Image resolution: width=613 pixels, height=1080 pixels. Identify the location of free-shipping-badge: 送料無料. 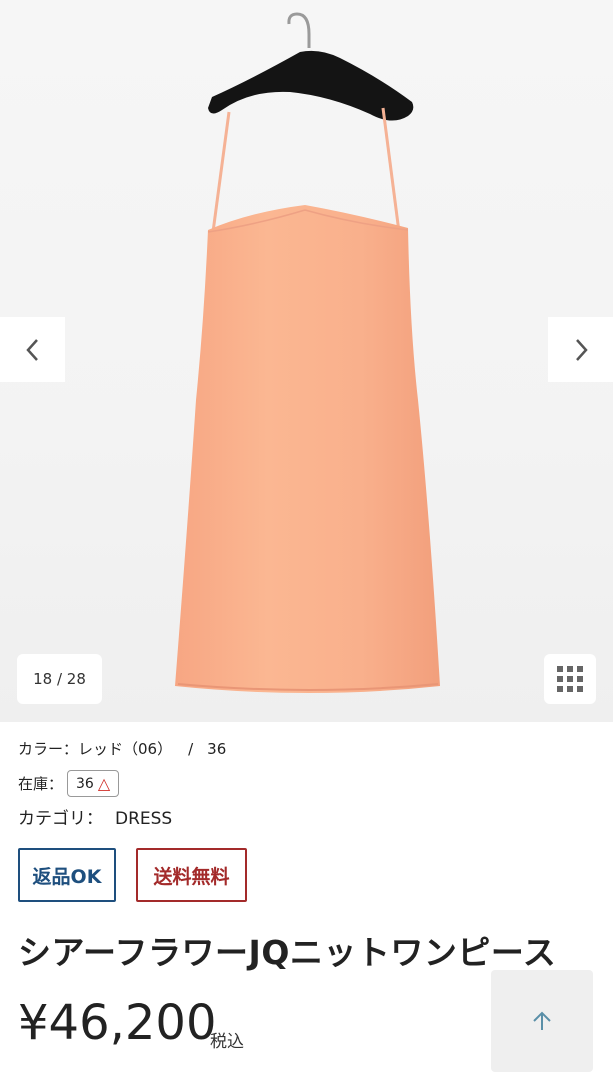
(191, 875).